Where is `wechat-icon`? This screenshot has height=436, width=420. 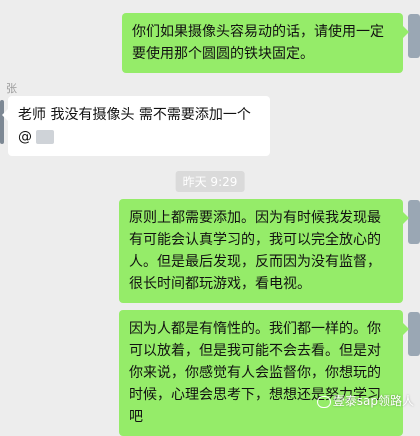 wechat-icon is located at coordinates (323, 401).